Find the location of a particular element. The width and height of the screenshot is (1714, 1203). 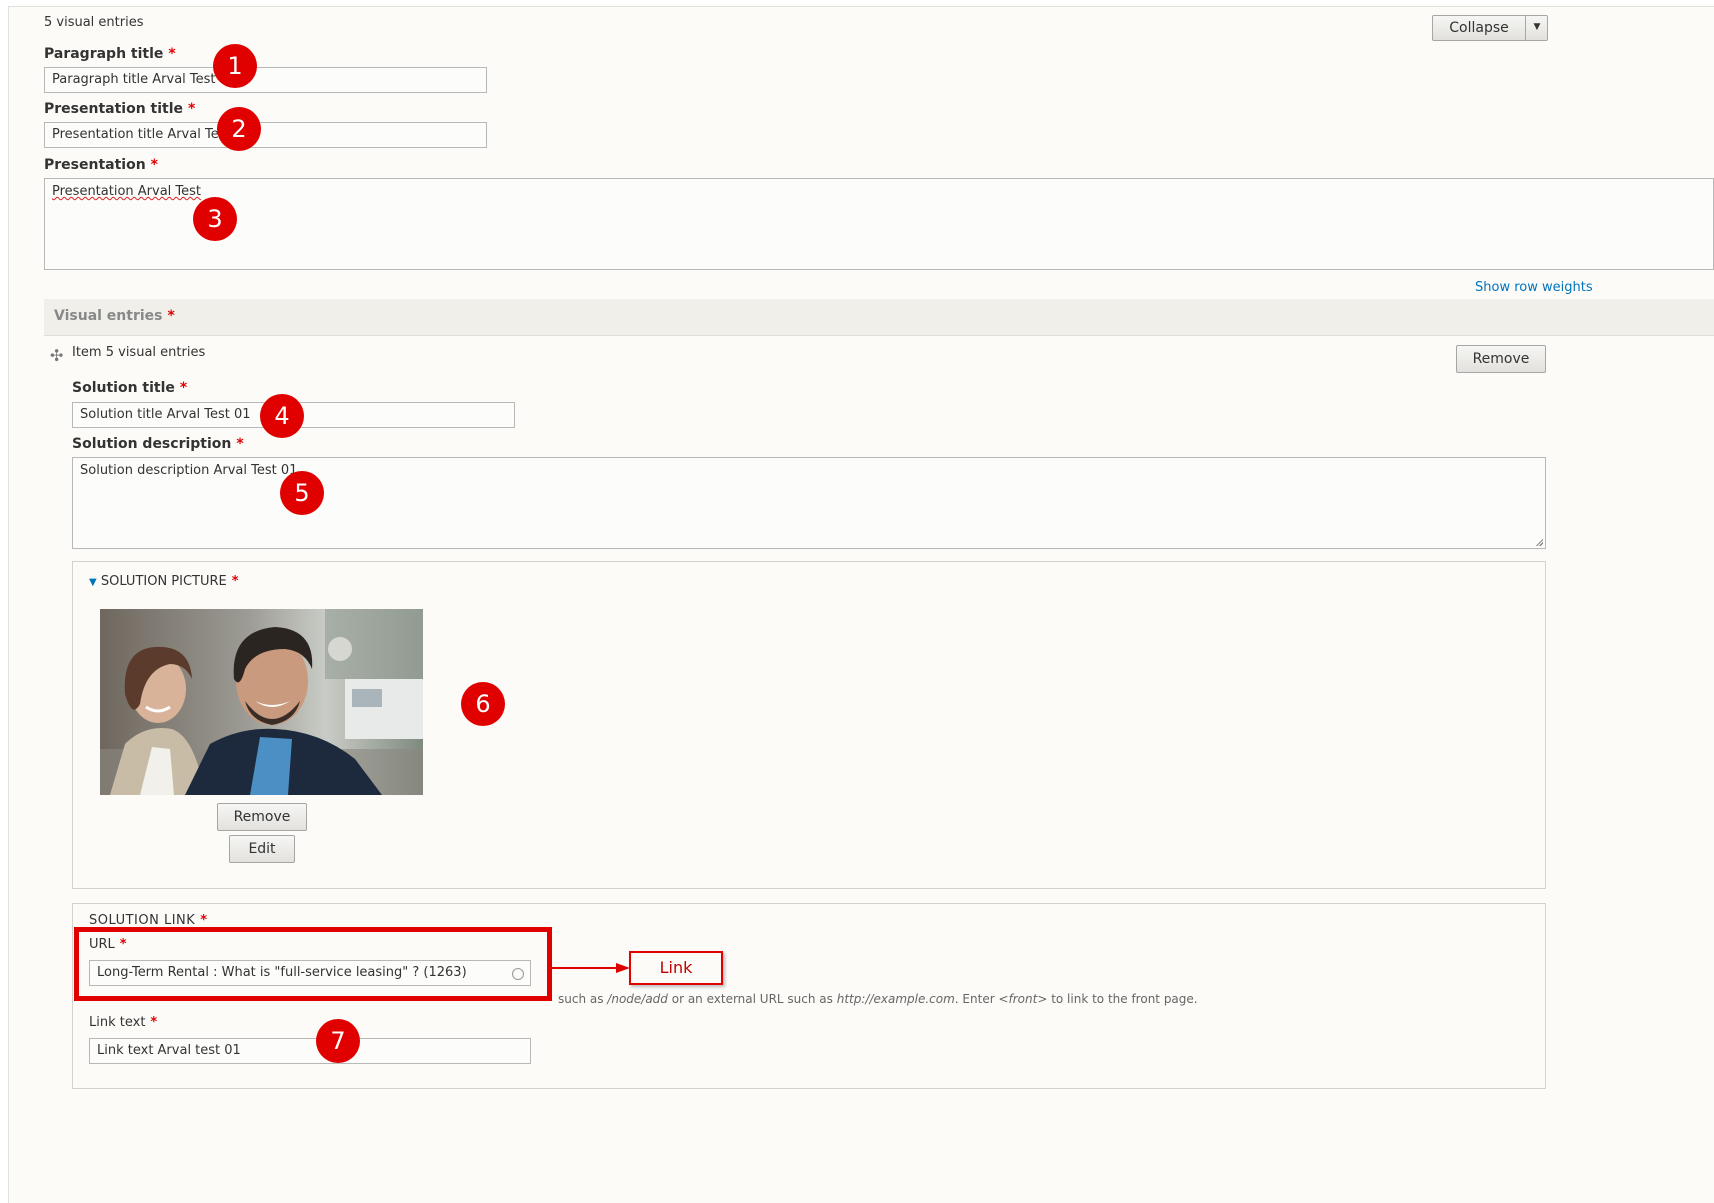

annotation-marker-2: 2 is located at coordinates (239, 129).